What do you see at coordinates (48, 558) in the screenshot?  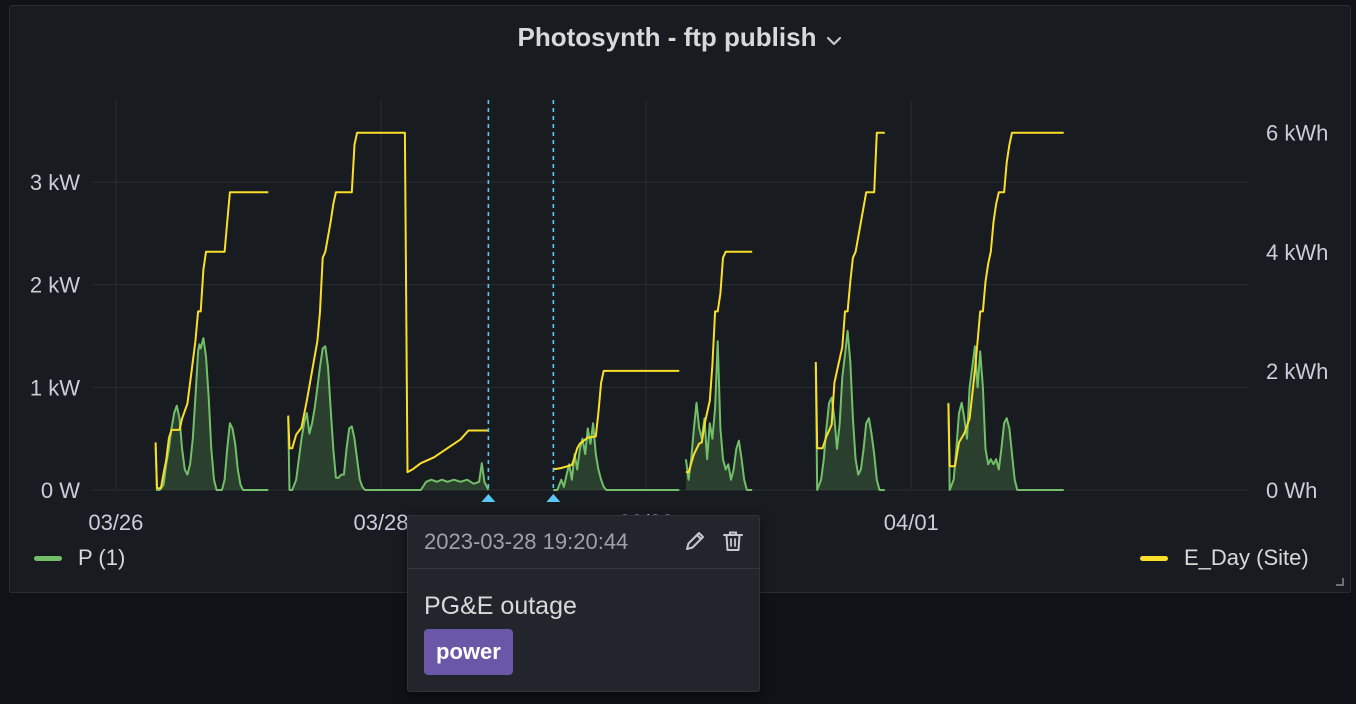 I see `legend-swatch-power` at bounding box center [48, 558].